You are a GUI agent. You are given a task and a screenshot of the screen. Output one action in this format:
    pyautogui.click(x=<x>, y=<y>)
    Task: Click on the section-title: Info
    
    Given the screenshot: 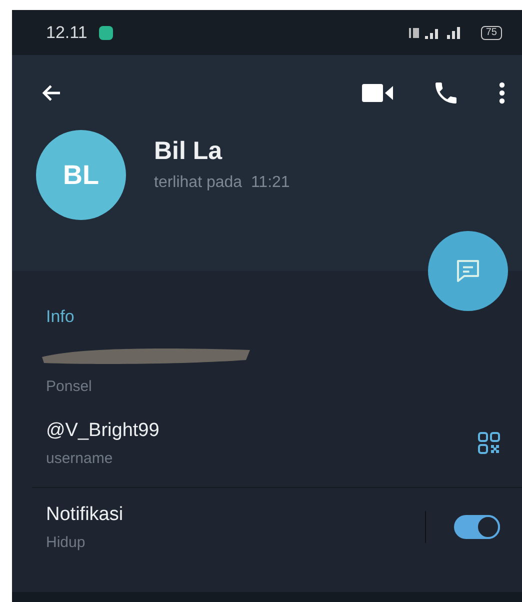 What is the action you would take?
    pyautogui.click(x=60, y=317)
    